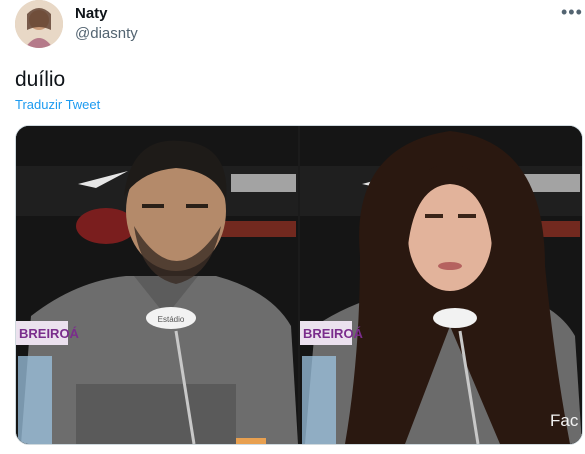 The height and width of the screenshot is (454, 585). What do you see at coordinates (49, 333) in the screenshot?
I see `sponsor-text-left: BREIROÁ` at bounding box center [49, 333].